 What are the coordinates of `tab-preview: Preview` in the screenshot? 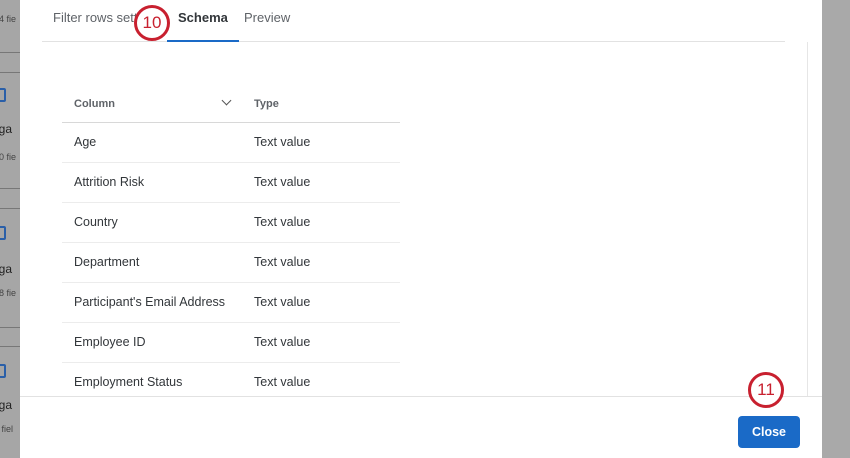 It's located at (267, 17).